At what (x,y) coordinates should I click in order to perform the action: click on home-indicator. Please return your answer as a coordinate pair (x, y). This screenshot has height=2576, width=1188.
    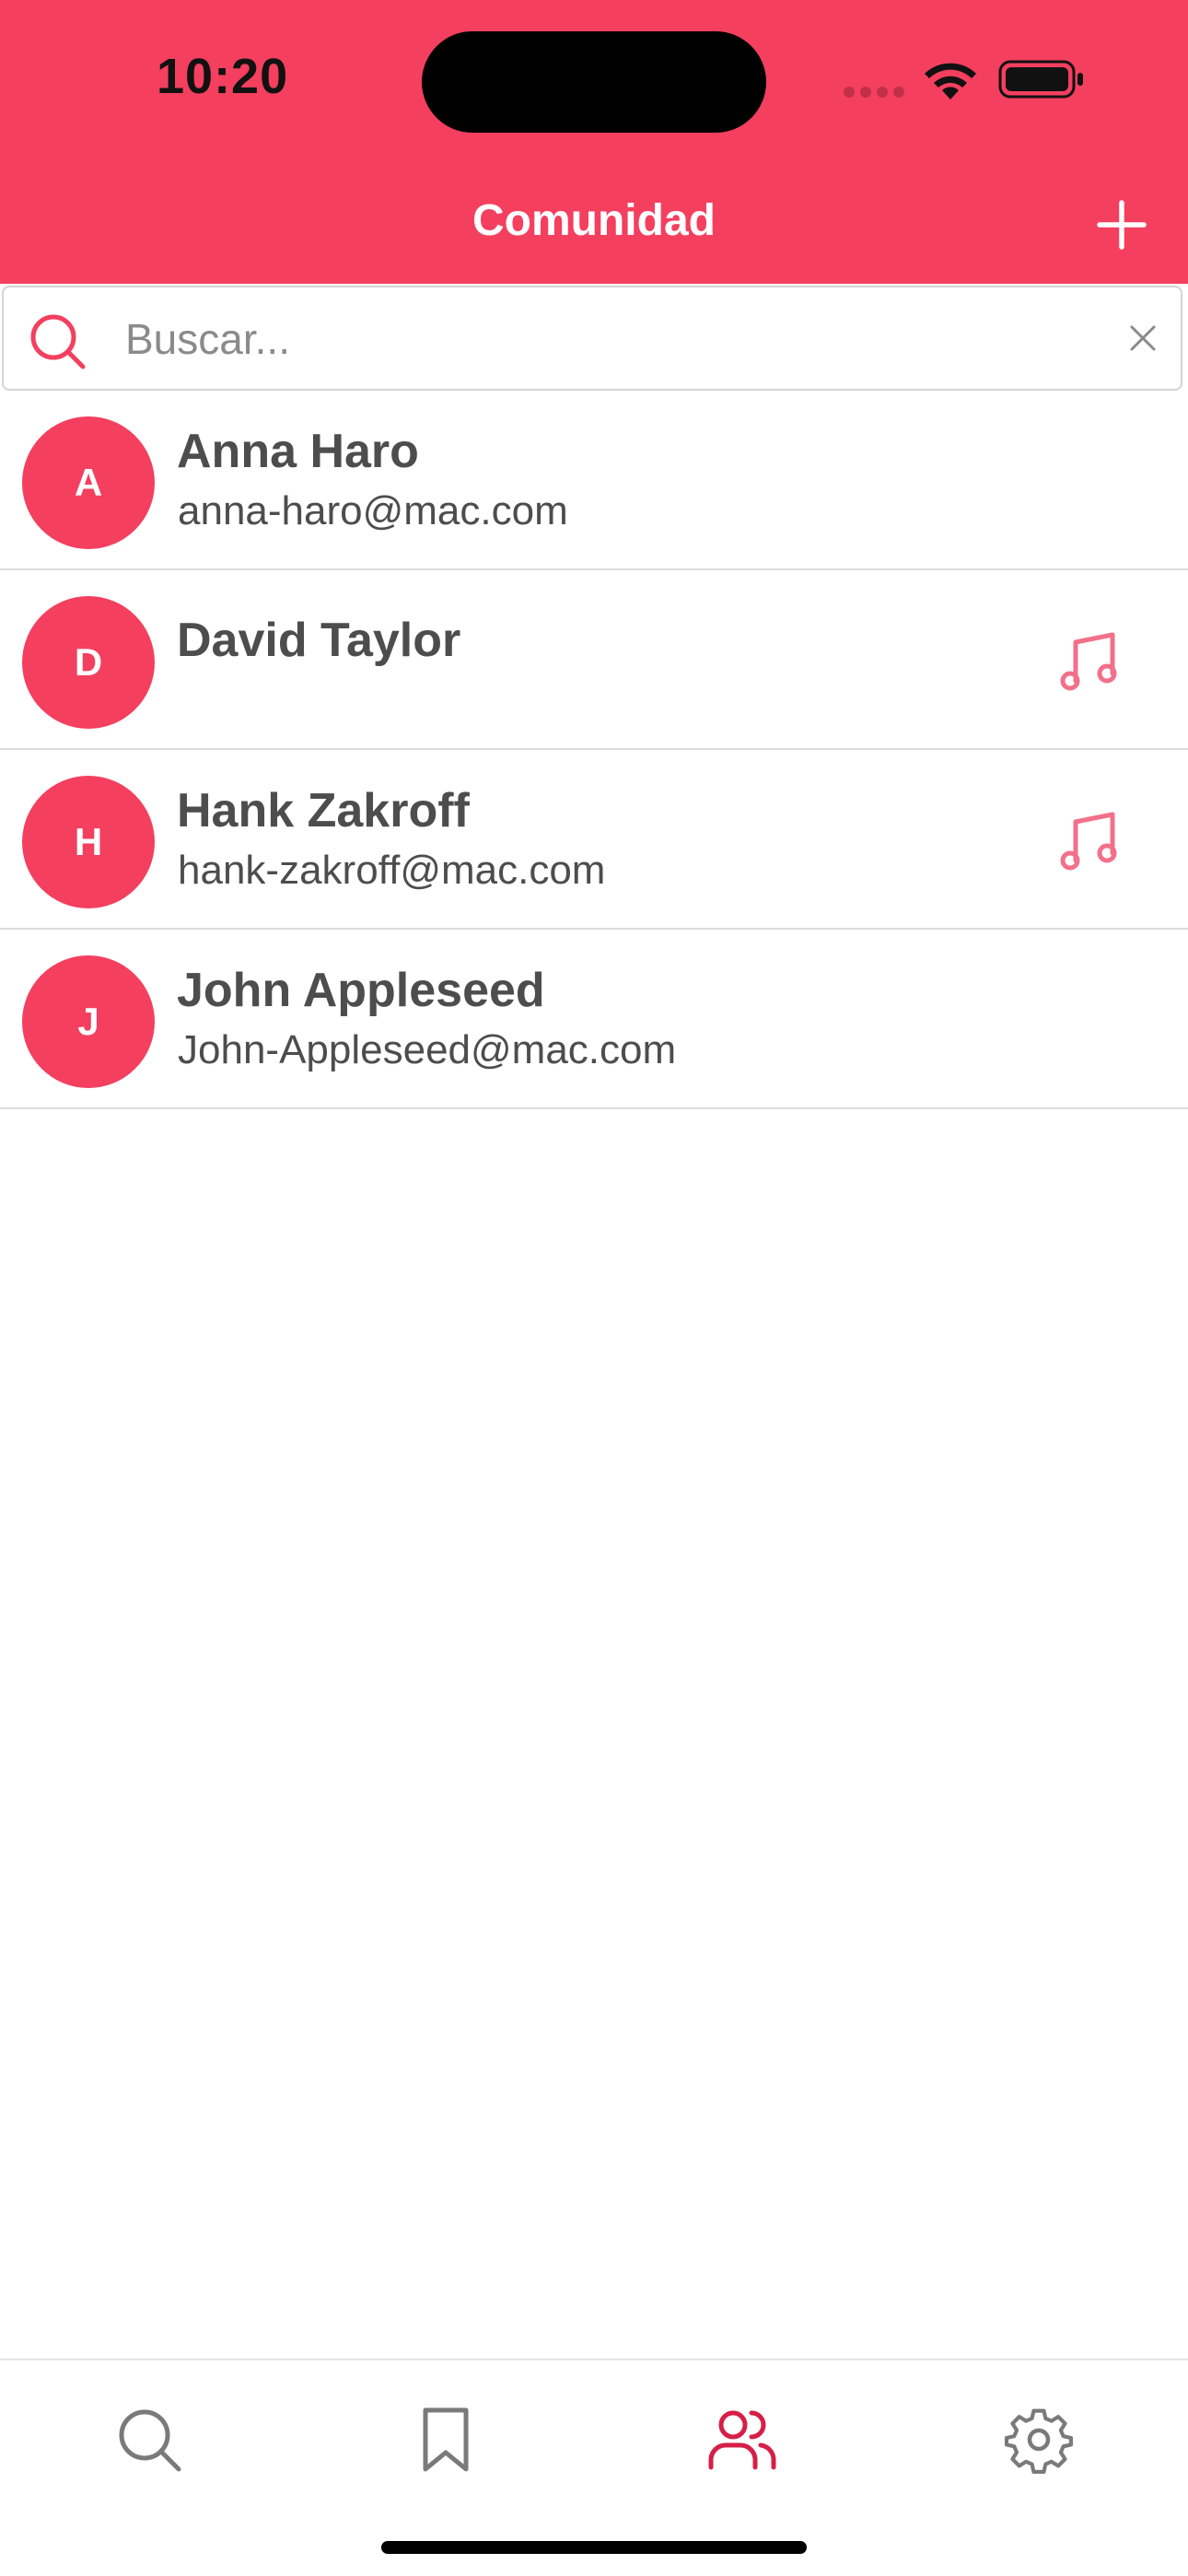
    Looking at the image, I should click on (594, 2547).